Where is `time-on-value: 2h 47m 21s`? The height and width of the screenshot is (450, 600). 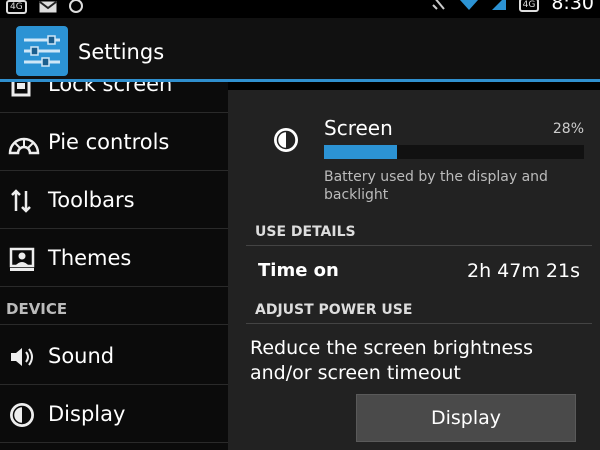 time-on-value: 2h 47m 21s is located at coordinates (523, 271).